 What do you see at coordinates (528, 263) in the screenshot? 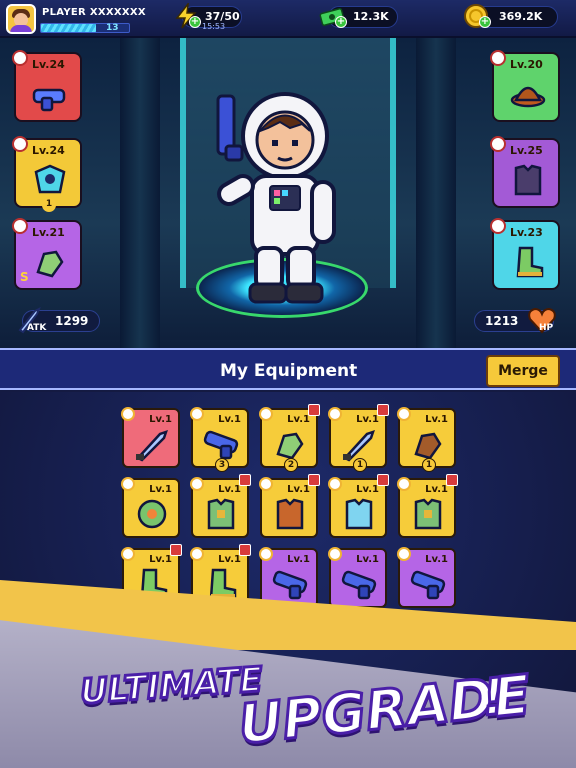
I see `boots-icon` at bounding box center [528, 263].